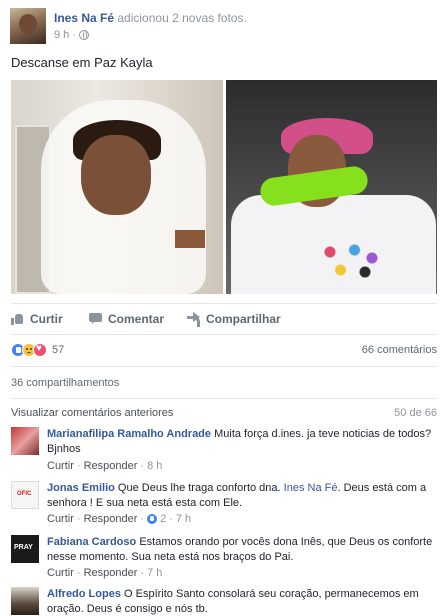  I want to click on comment-button: Comentar, so click(126, 319).